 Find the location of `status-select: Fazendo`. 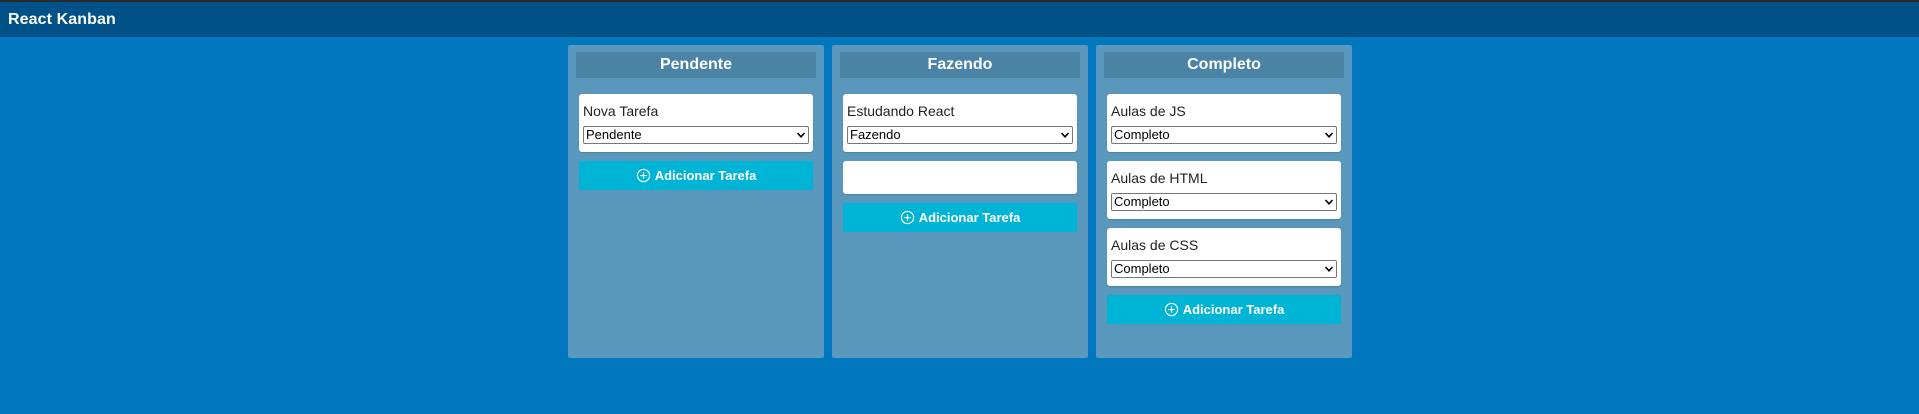

status-select: Fazendo is located at coordinates (960, 135).